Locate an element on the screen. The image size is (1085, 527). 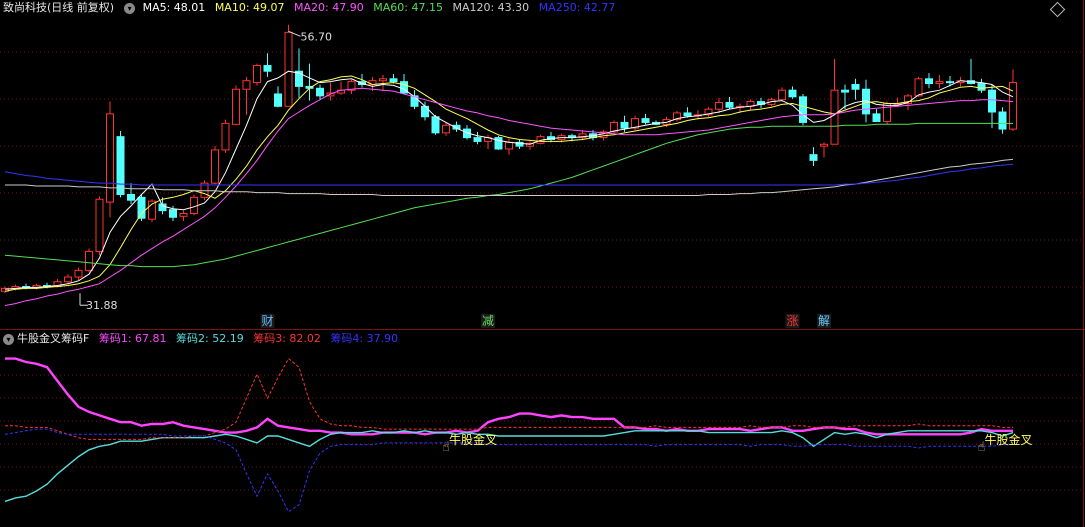
indicator-line-筹码1 is located at coordinates (509, 396).